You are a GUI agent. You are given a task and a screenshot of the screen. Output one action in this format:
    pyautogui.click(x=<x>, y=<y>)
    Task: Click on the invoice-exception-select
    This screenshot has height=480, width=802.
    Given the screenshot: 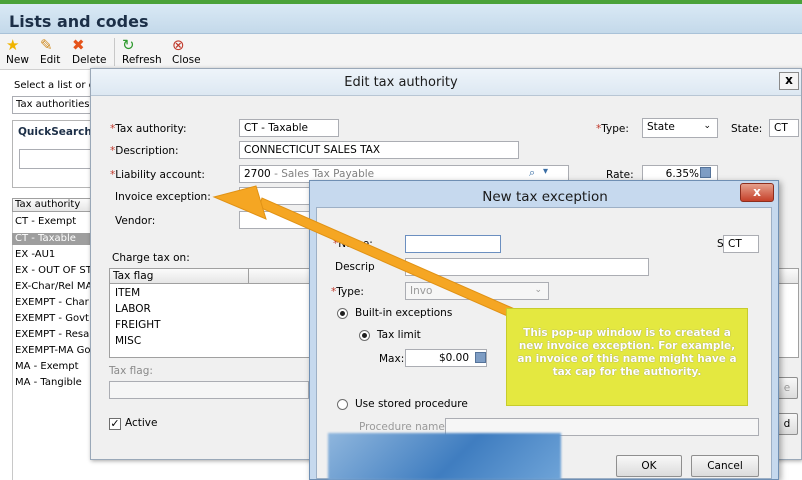 What is the action you would take?
    pyautogui.click(x=275, y=196)
    